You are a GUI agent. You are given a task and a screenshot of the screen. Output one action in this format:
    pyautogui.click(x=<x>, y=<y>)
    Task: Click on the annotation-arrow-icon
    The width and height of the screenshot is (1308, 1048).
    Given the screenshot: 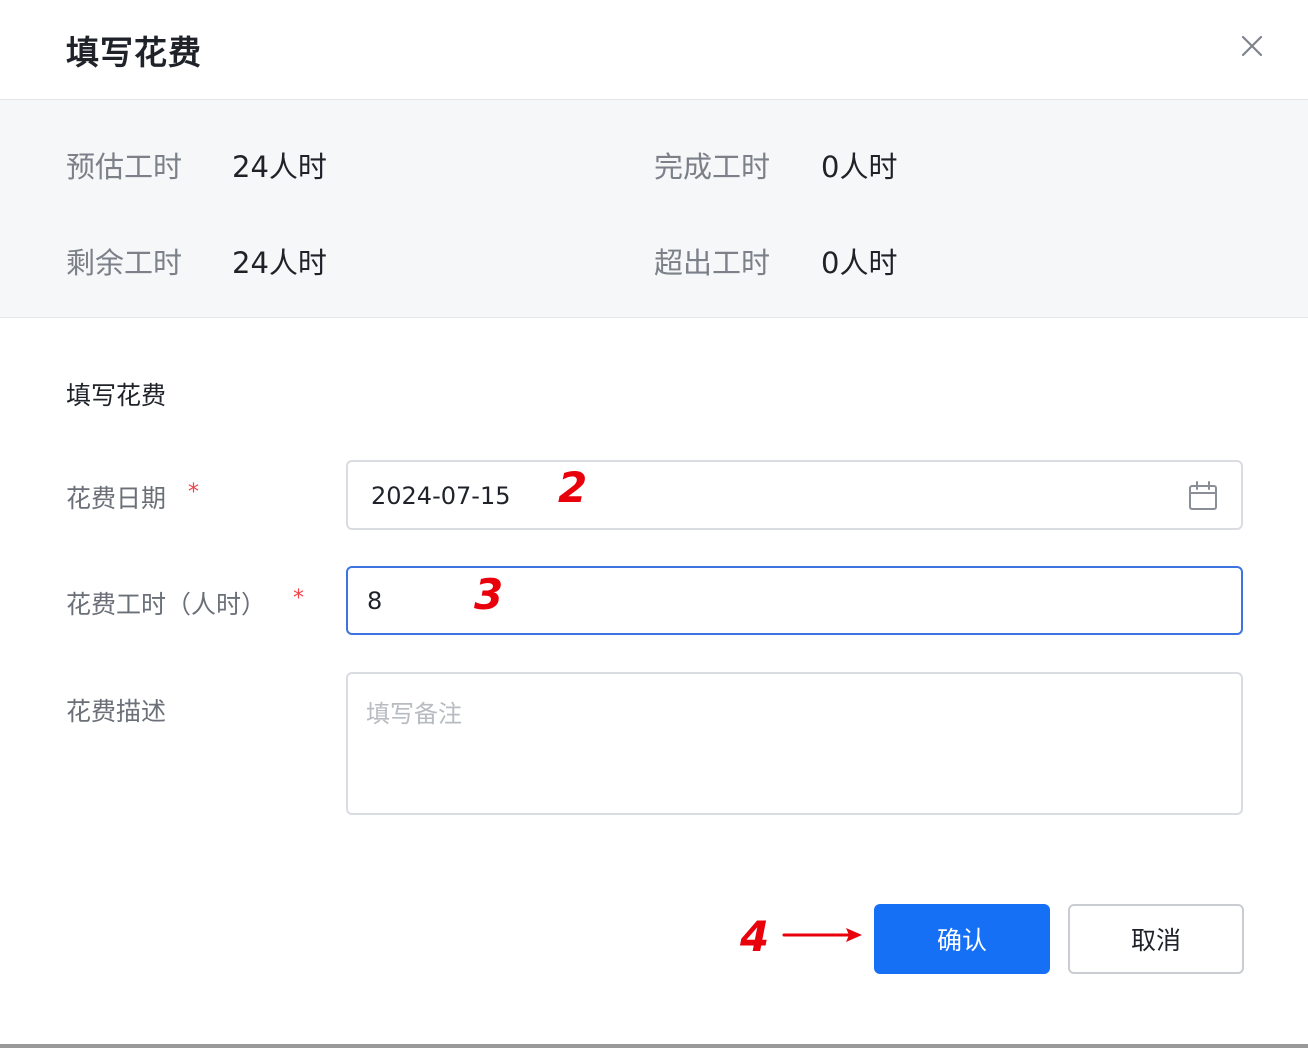 What is the action you would take?
    pyautogui.click(x=822, y=935)
    